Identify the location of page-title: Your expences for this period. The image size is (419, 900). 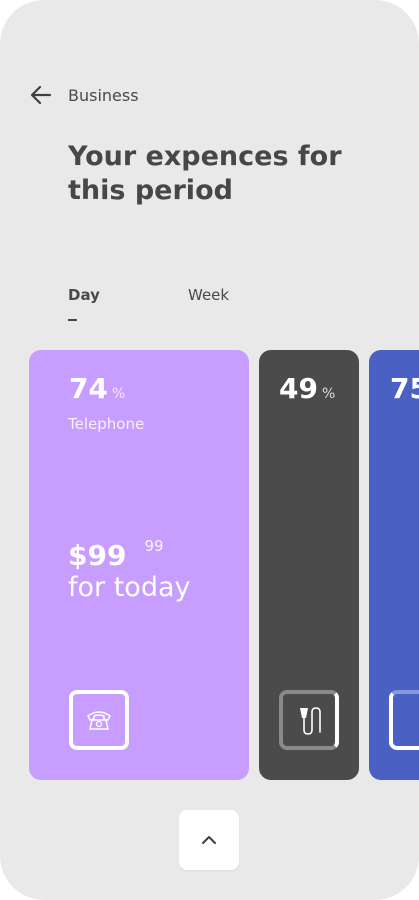
(205, 173).